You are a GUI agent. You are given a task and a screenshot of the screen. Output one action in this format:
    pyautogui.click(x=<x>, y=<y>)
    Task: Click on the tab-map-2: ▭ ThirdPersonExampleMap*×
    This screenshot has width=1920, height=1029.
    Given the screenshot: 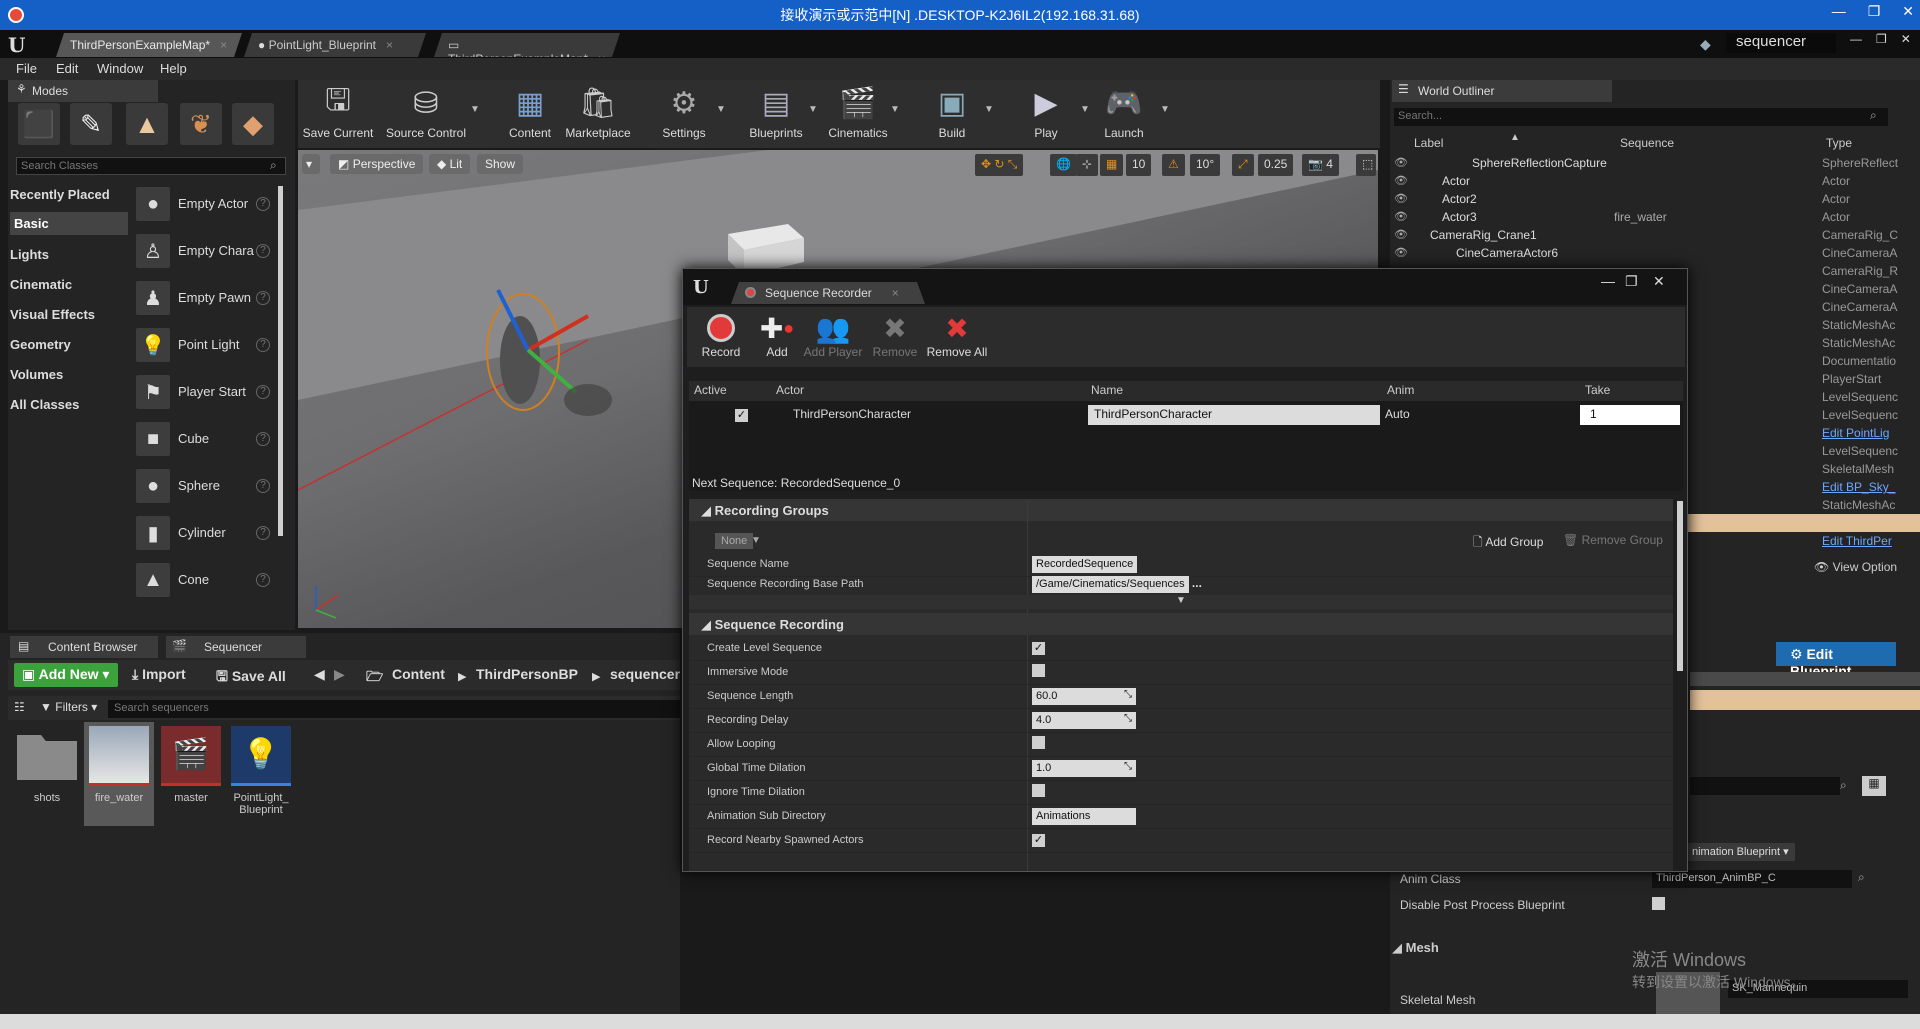 What is the action you would take?
    pyautogui.click(x=527, y=45)
    